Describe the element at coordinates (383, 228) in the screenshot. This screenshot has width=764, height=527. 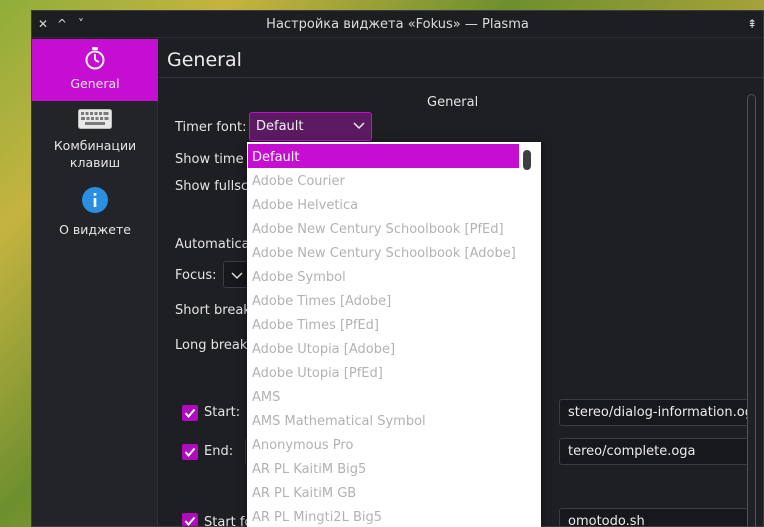
I see `font-option: Adobe New Century Schoolbook [PfEd]` at that location.